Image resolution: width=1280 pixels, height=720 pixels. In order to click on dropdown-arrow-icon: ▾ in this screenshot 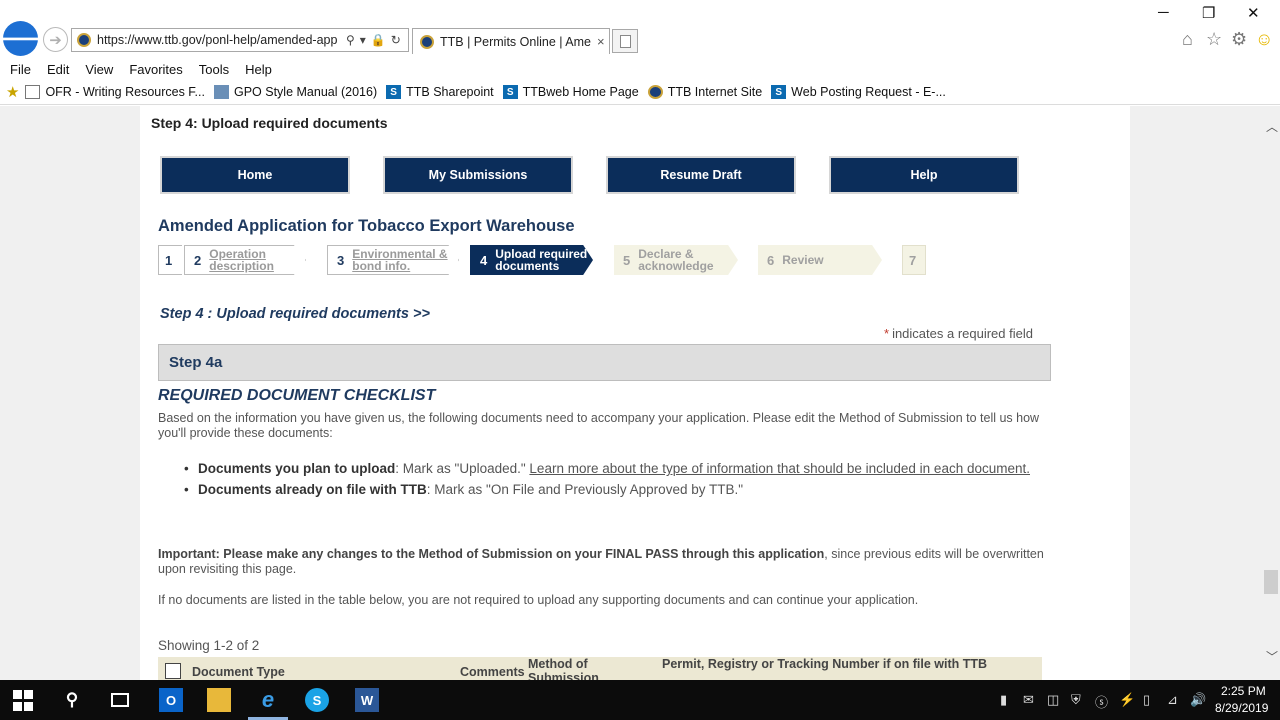, I will do `click(363, 40)`.